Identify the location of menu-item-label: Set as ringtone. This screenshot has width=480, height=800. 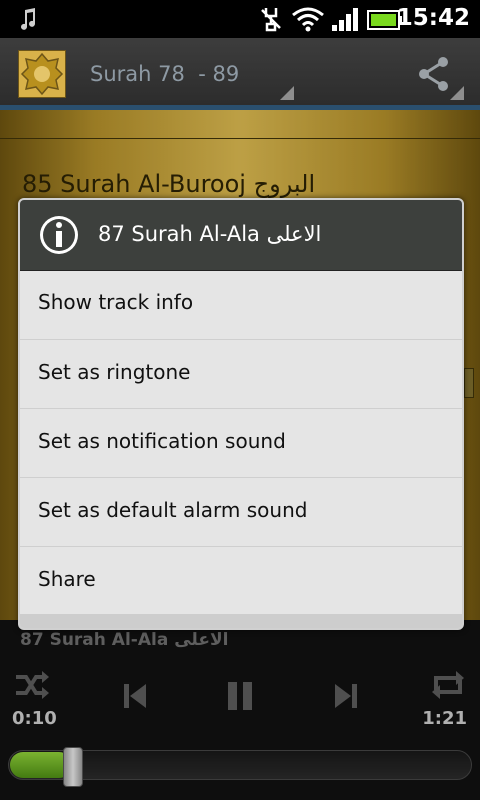
(114, 372).